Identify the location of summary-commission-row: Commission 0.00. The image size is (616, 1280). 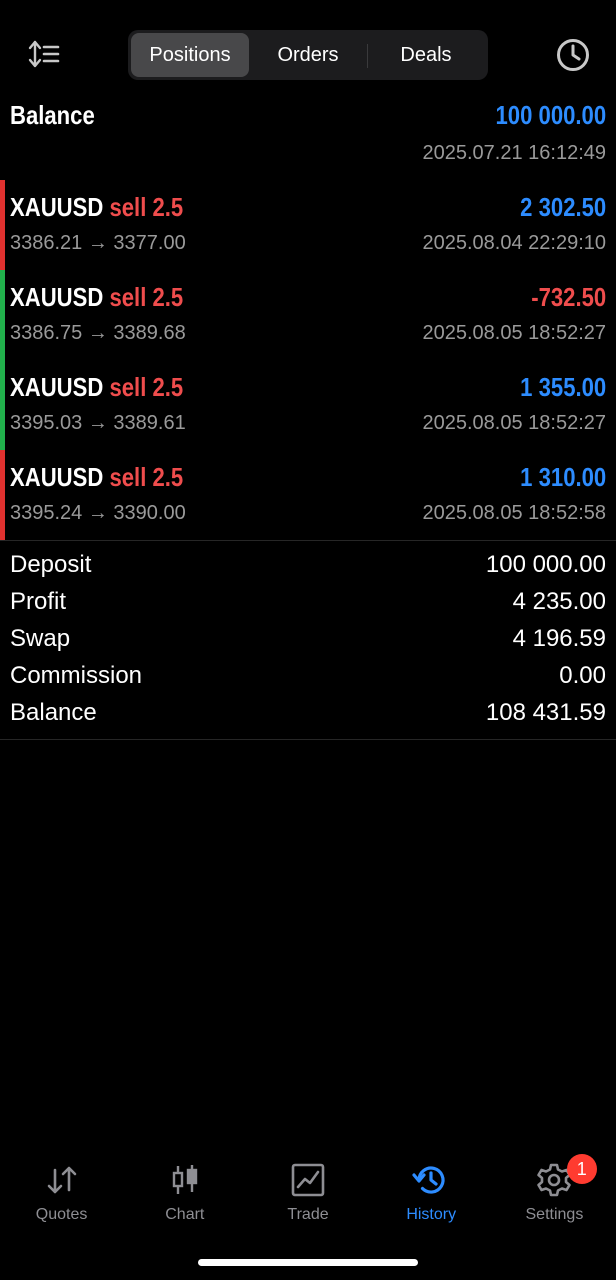
(308, 677).